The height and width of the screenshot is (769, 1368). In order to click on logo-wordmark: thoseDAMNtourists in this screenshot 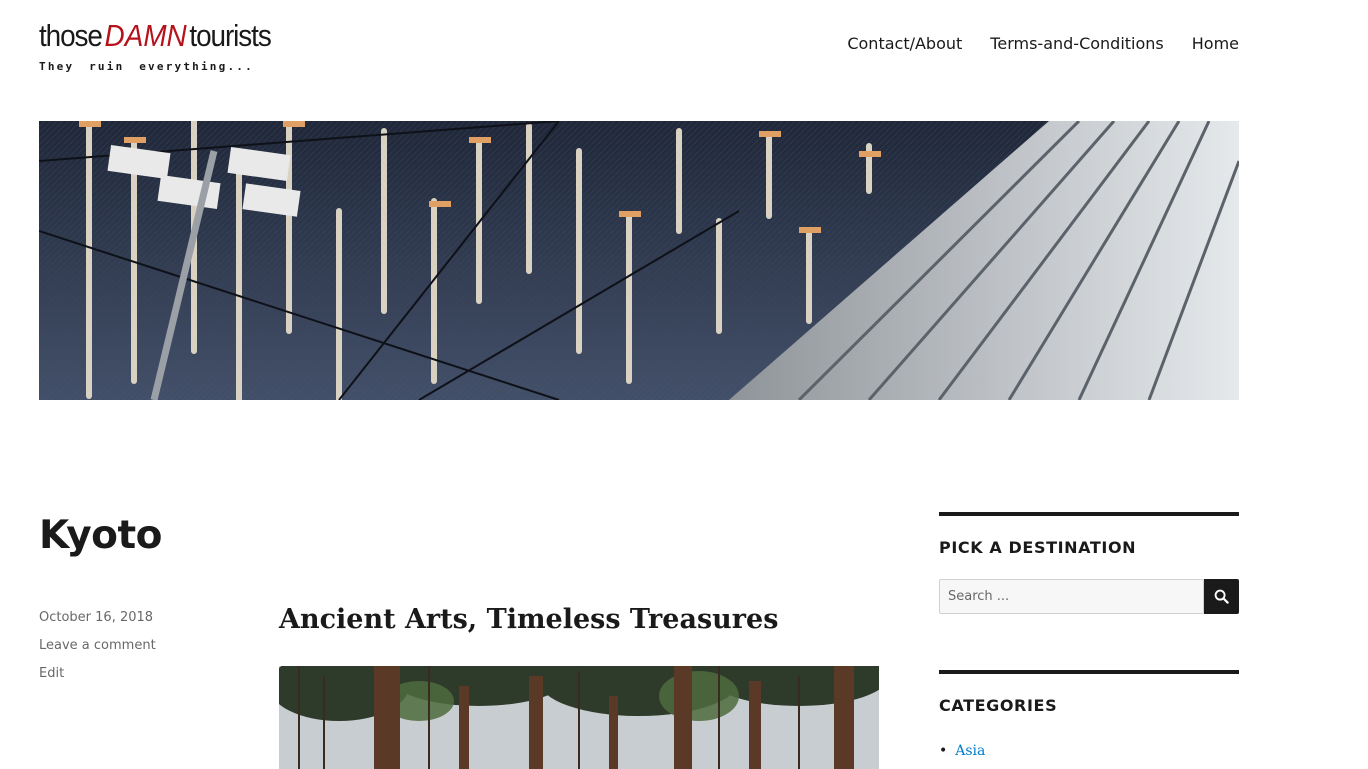, I will do `click(155, 36)`.